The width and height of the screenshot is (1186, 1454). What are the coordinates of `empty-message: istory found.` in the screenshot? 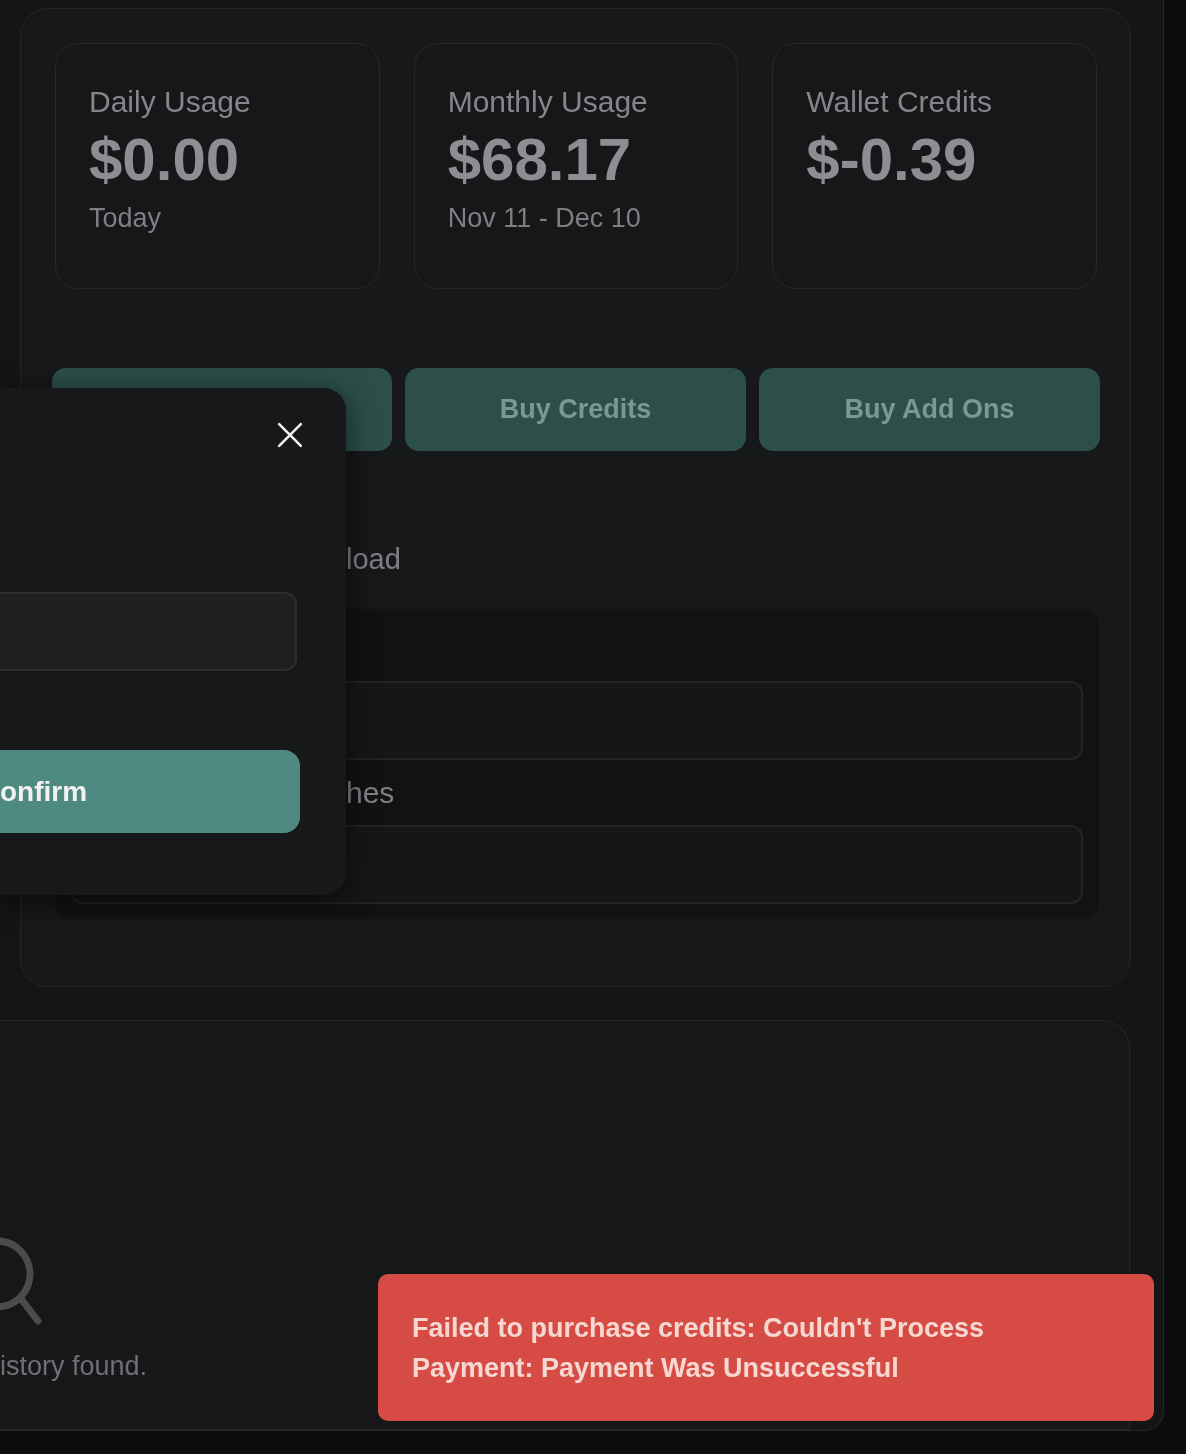 It's located at (74, 1366).